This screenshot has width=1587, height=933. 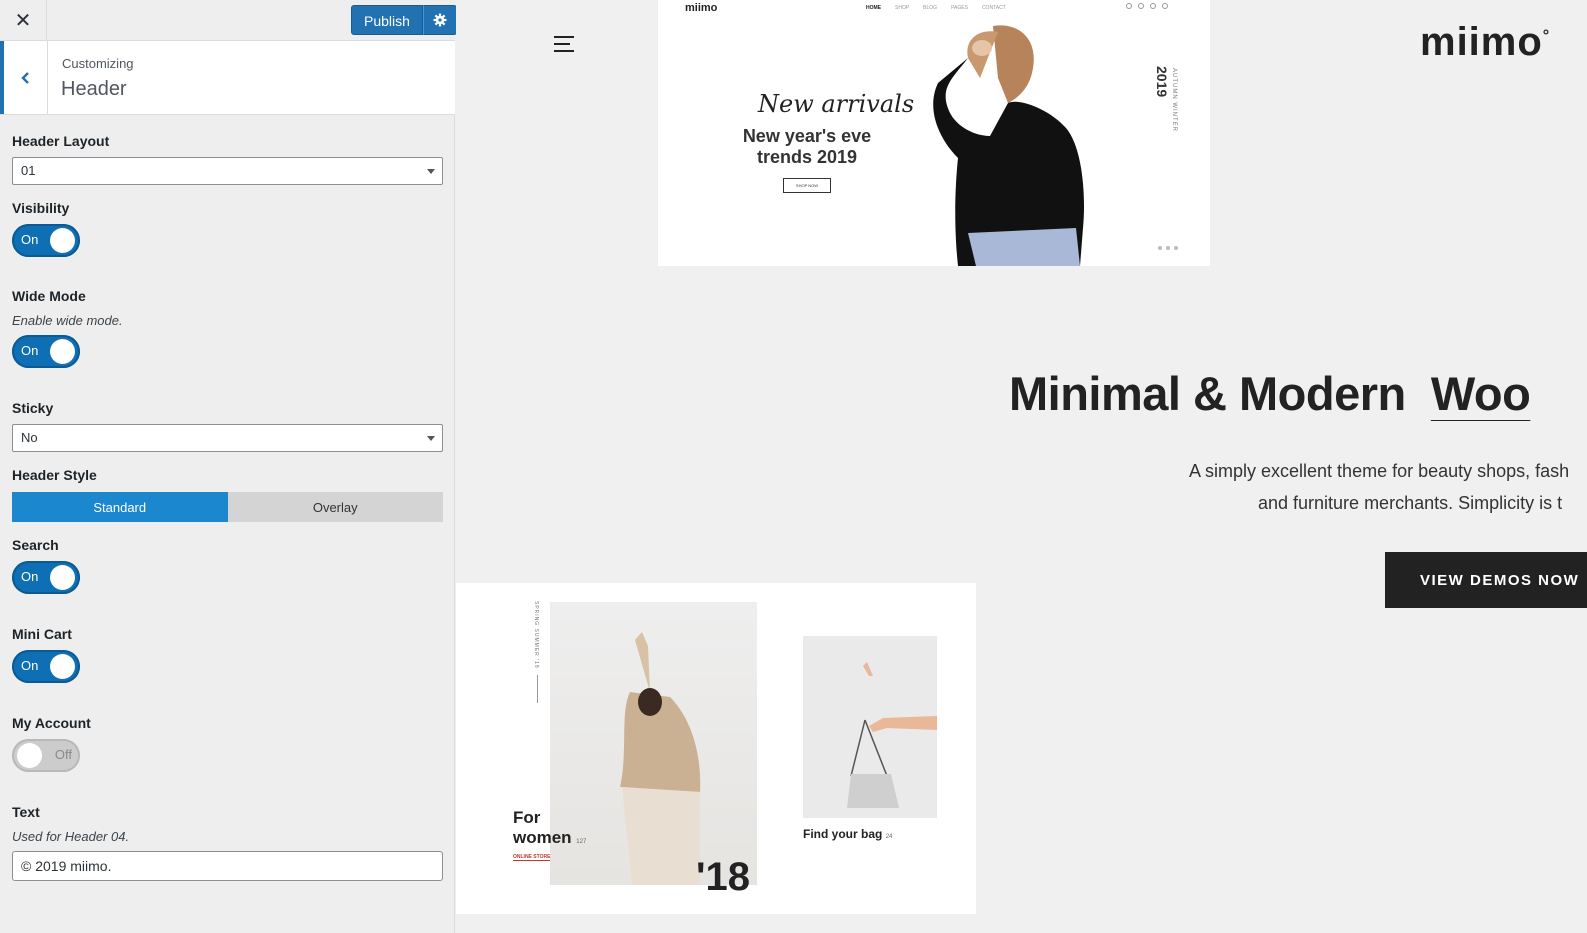 I want to click on header-layout-select: 01, so click(x=227, y=171).